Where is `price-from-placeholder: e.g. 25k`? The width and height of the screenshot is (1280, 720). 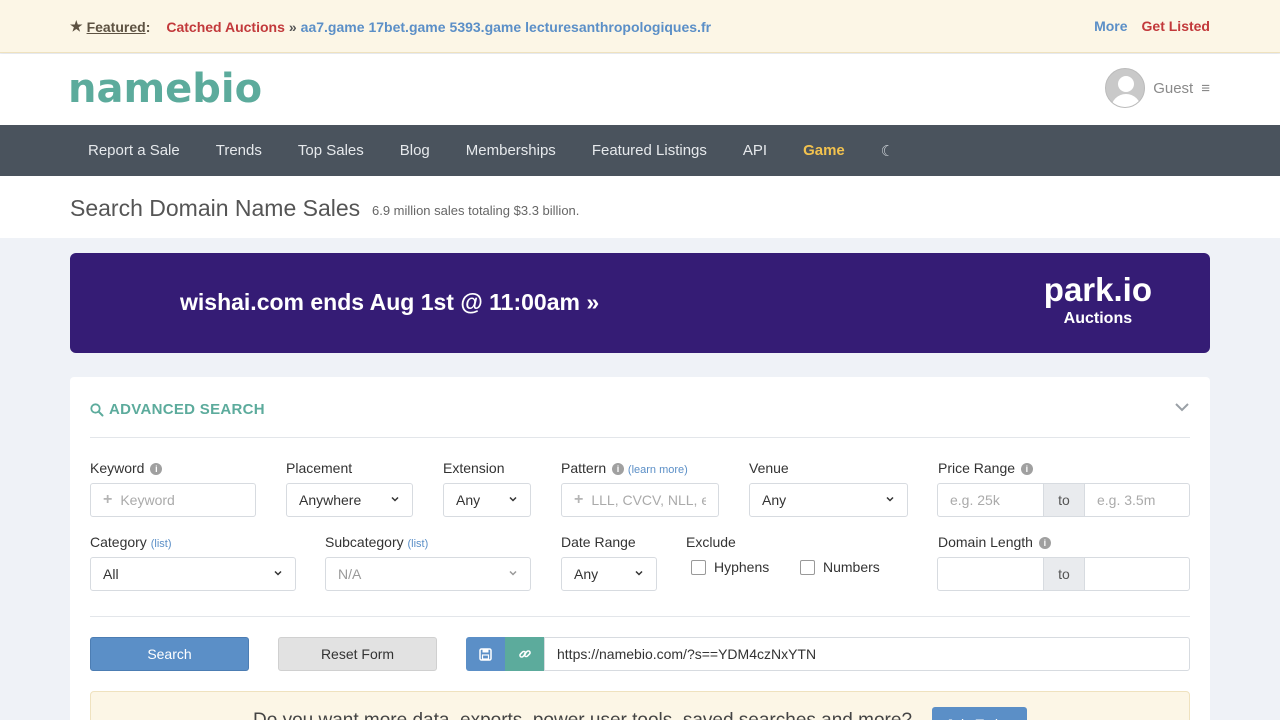
price-from-placeholder: e.g. 25k is located at coordinates (975, 500).